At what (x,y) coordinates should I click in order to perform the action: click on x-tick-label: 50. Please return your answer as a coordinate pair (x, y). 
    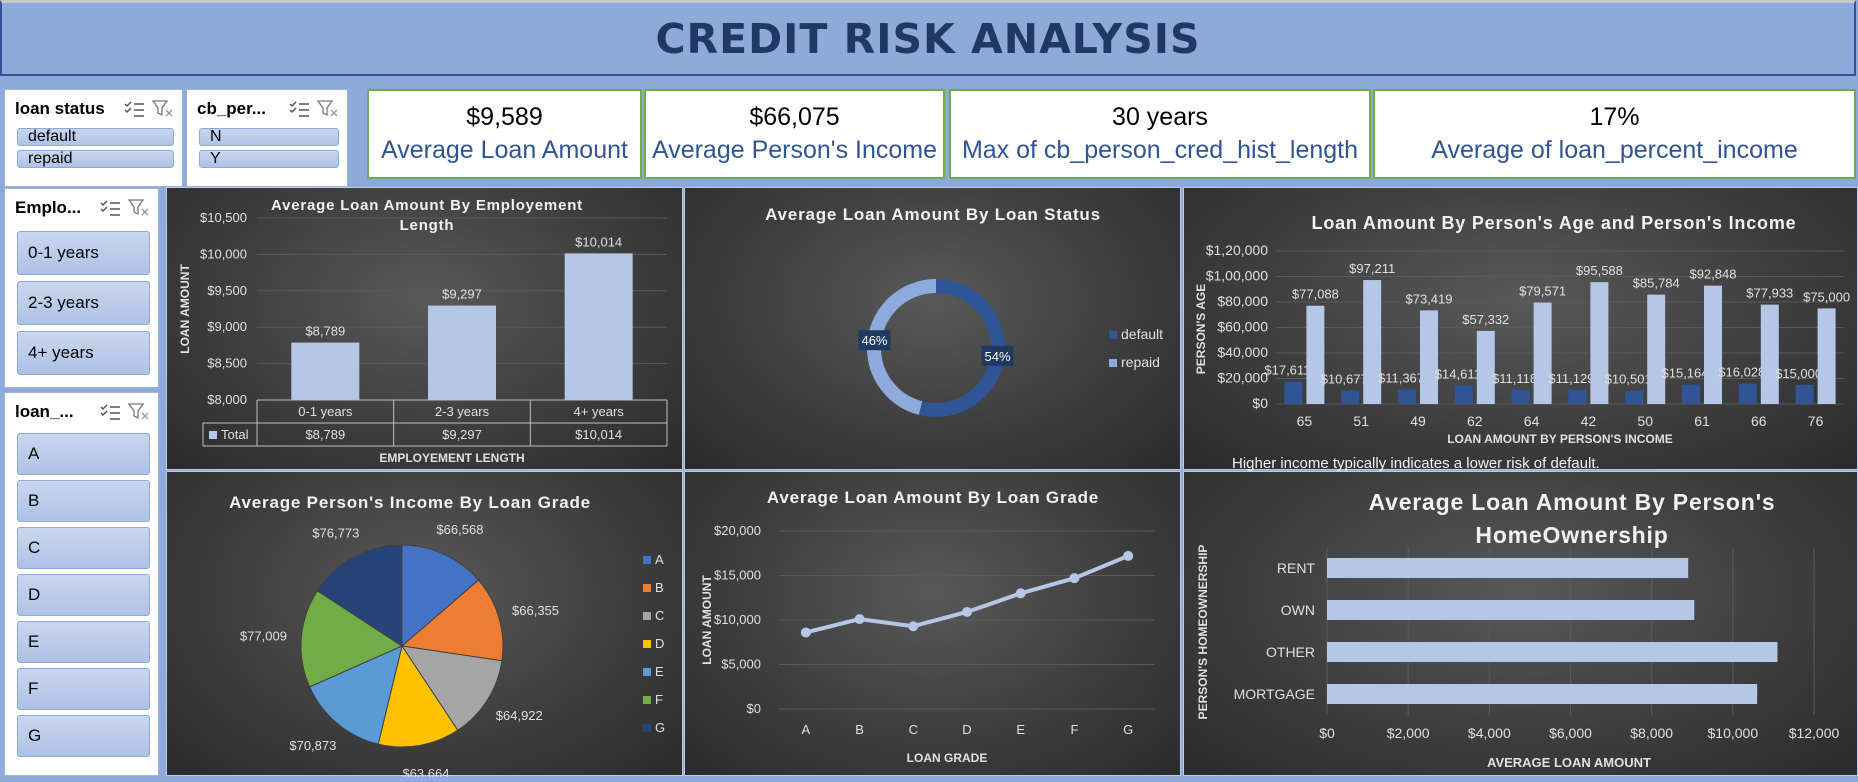
    Looking at the image, I should click on (1645, 421).